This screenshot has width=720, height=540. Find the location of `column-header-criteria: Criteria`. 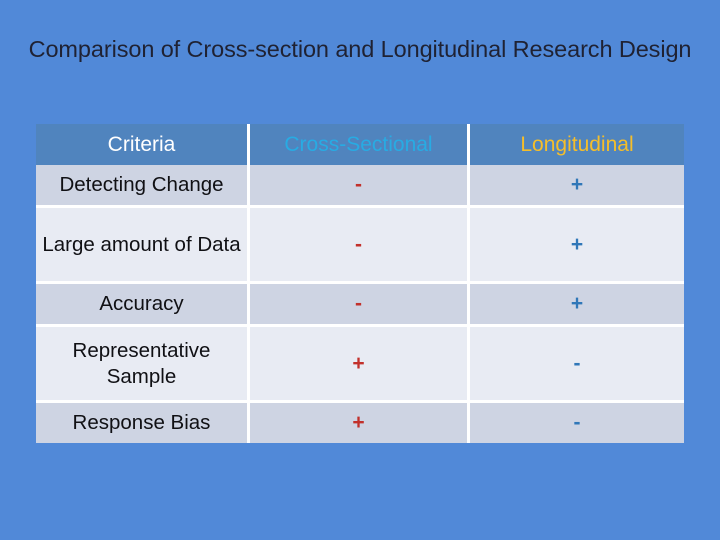

column-header-criteria: Criteria is located at coordinates (143, 144).